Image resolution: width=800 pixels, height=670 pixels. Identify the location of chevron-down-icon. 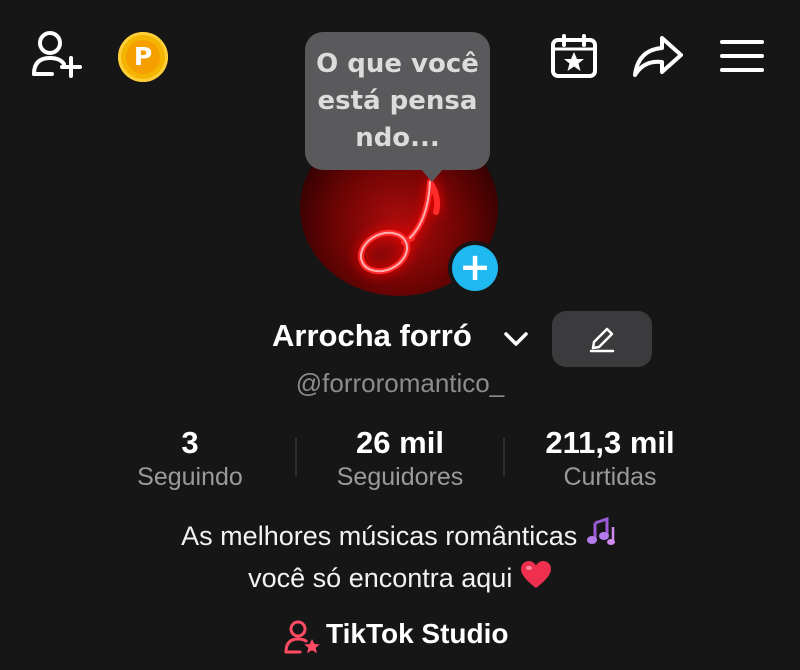
(516, 339).